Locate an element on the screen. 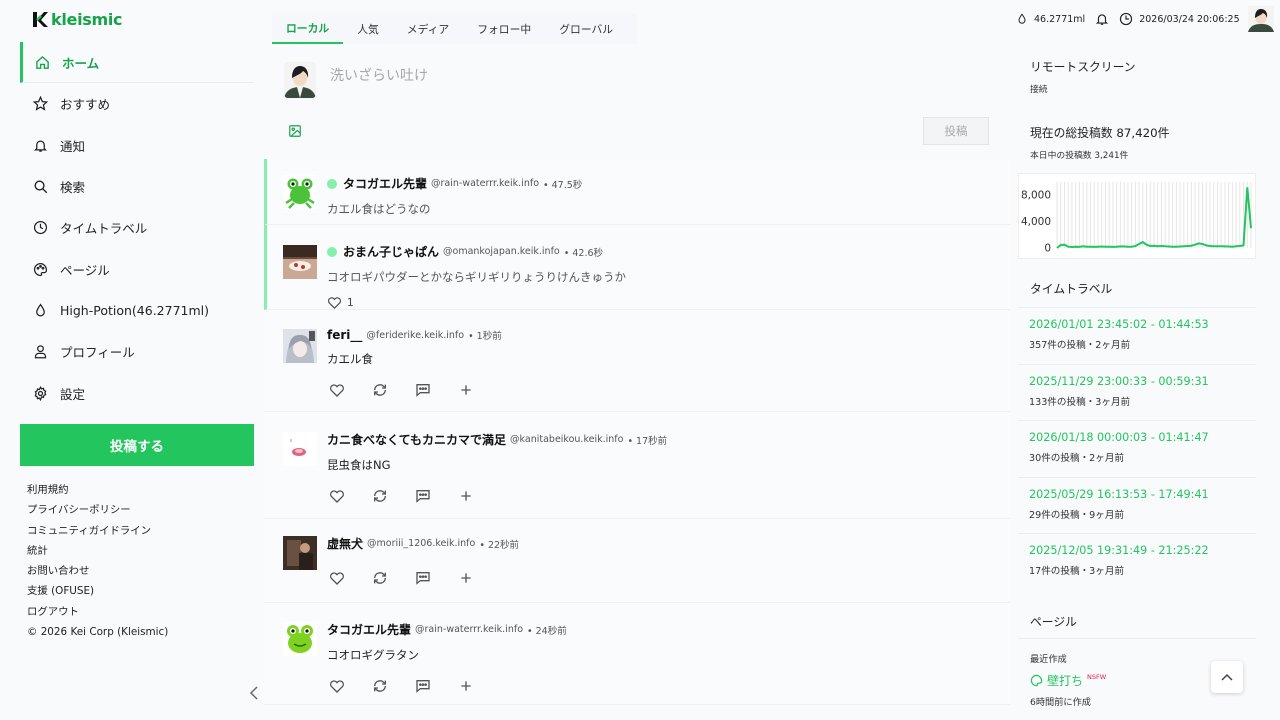 Image resolution: width=1280 pixels, height=720 pixels. post-handle: @feriderike.keik.info is located at coordinates (415, 335).